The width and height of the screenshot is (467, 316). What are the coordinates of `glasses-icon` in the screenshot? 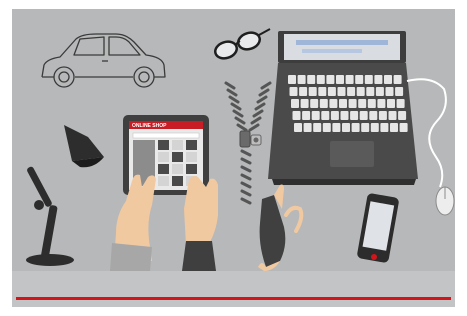 It's located at (242, 44).